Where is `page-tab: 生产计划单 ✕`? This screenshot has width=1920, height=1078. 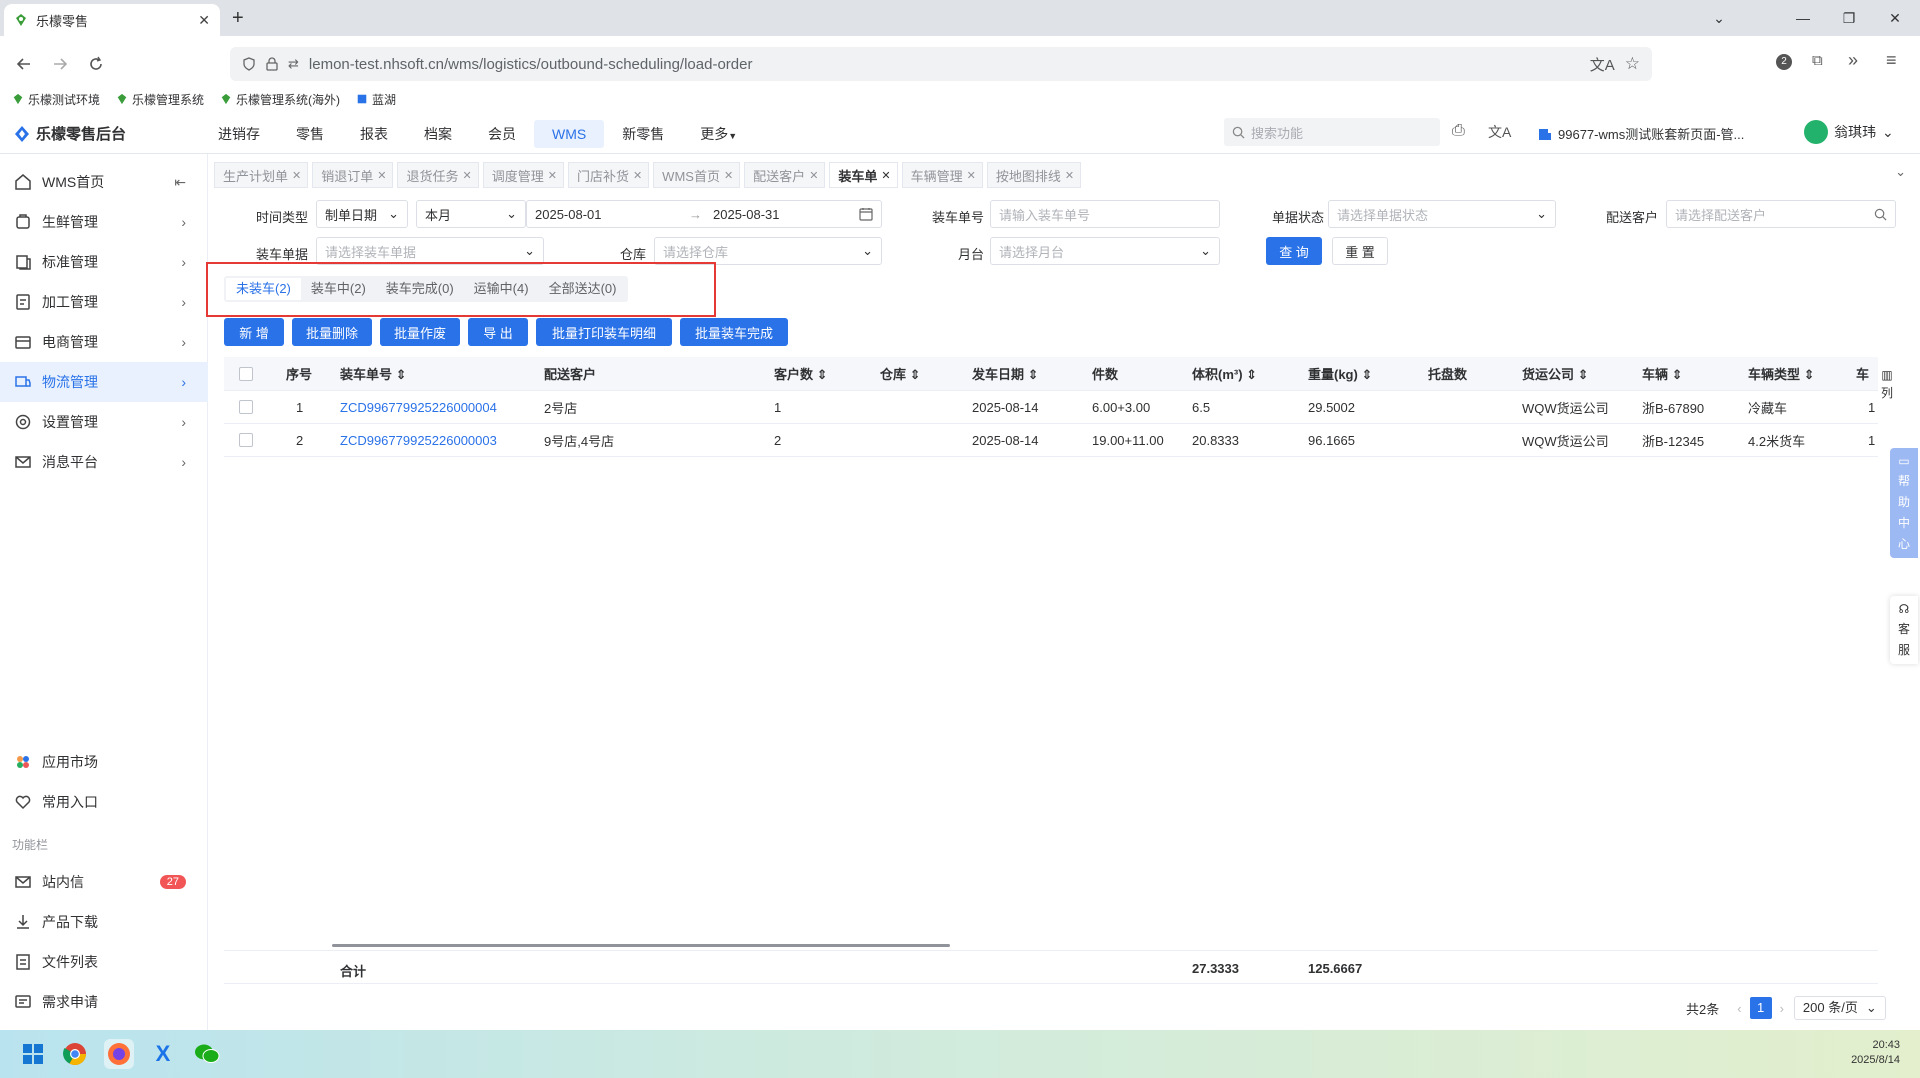
page-tab: 生产计划单 ✕ is located at coordinates (261, 175).